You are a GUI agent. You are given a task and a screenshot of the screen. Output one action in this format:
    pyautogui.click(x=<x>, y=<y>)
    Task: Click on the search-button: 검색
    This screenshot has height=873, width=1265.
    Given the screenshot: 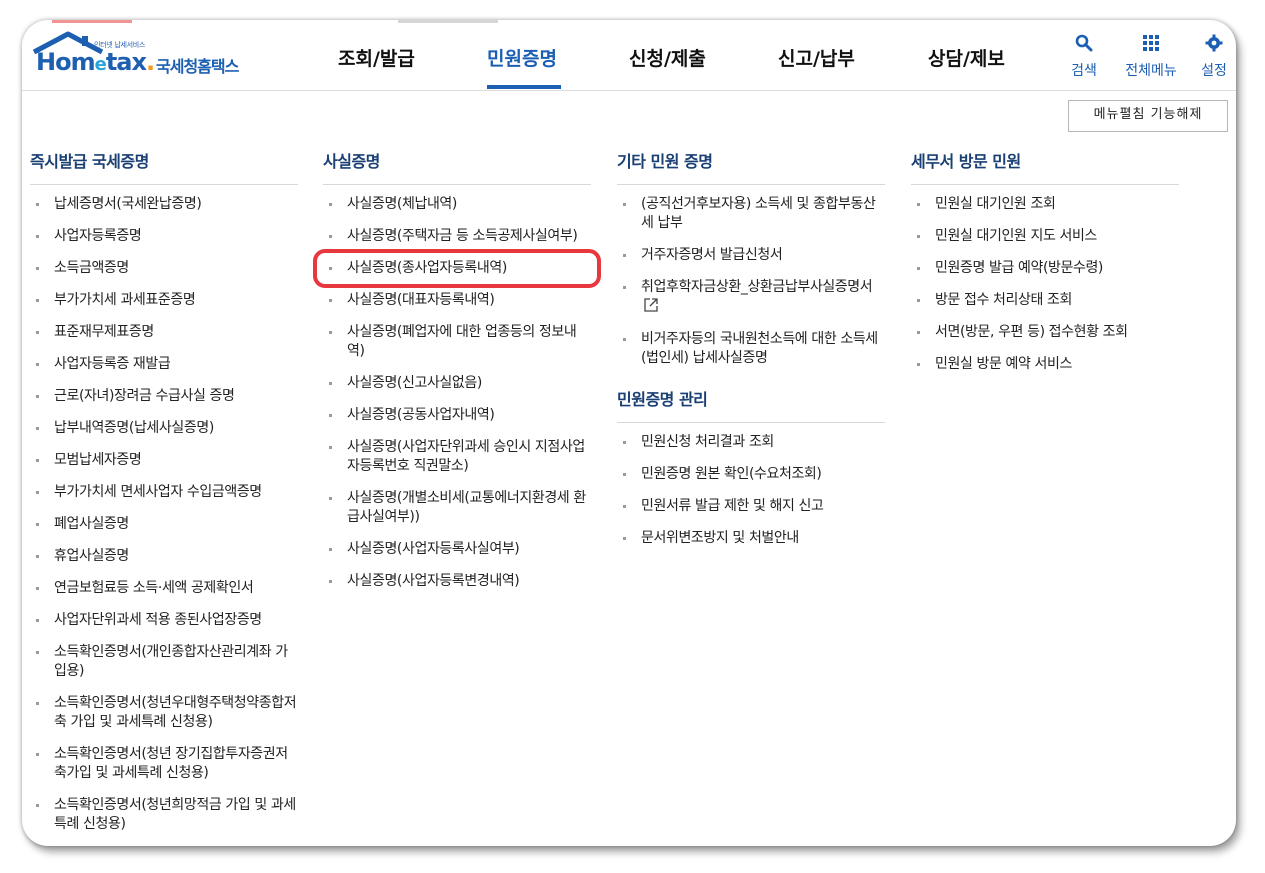 What is the action you would take?
    pyautogui.click(x=1084, y=56)
    